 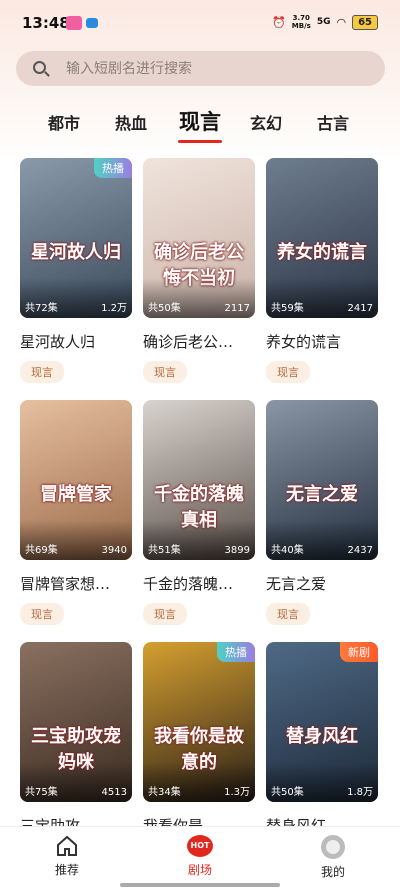 What do you see at coordinates (333, 122) in the screenshot?
I see `tab-guyan: 古言` at bounding box center [333, 122].